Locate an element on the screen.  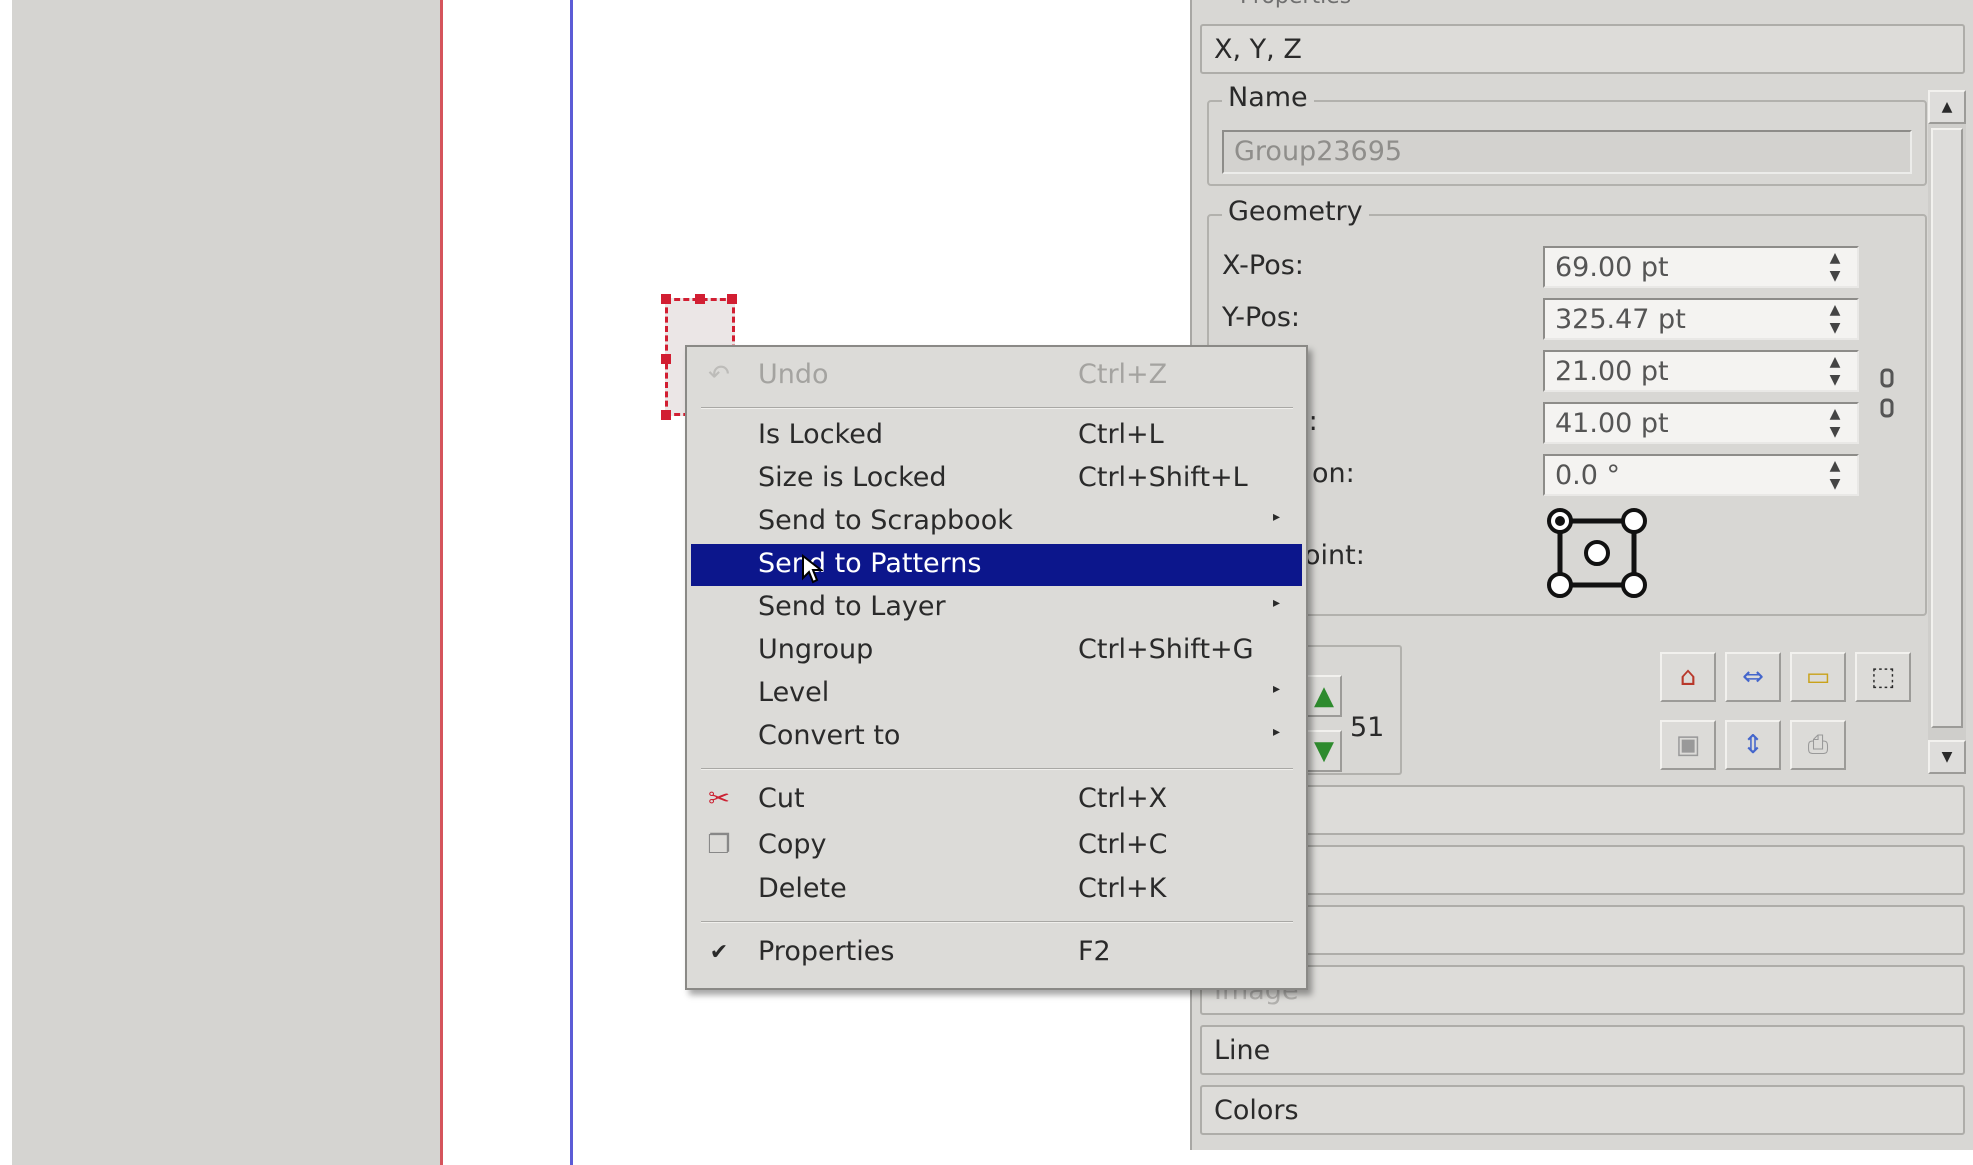
xyz-section-tab: X, Y, Z is located at coordinates (1582, 49).